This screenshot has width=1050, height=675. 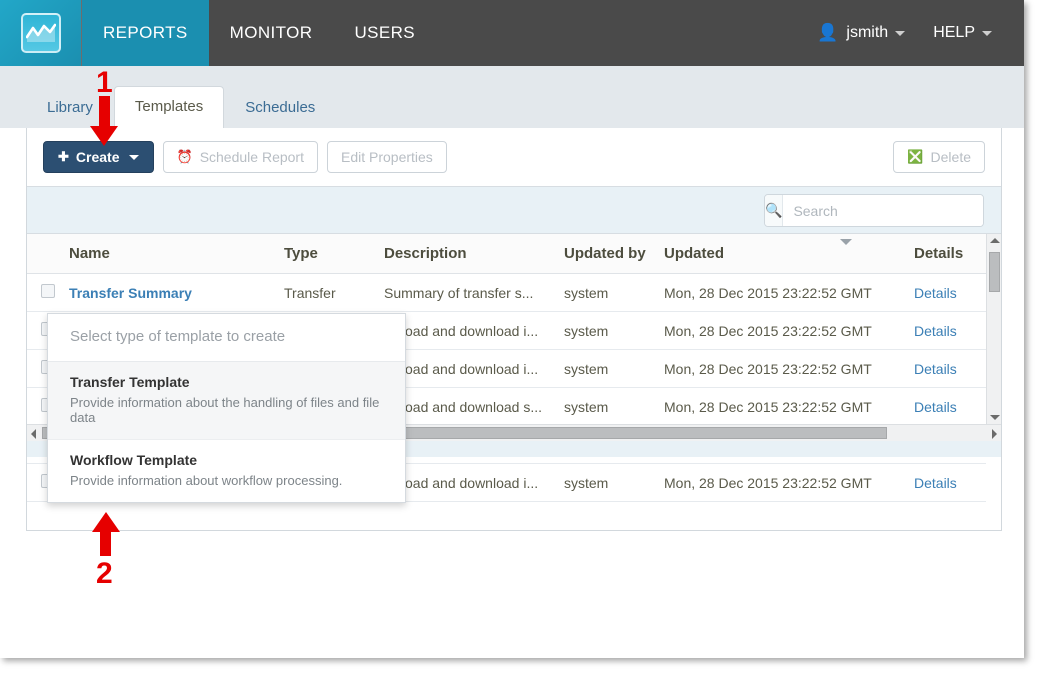 What do you see at coordinates (950, 157) in the screenshot?
I see `delete-button-label: Delete` at bounding box center [950, 157].